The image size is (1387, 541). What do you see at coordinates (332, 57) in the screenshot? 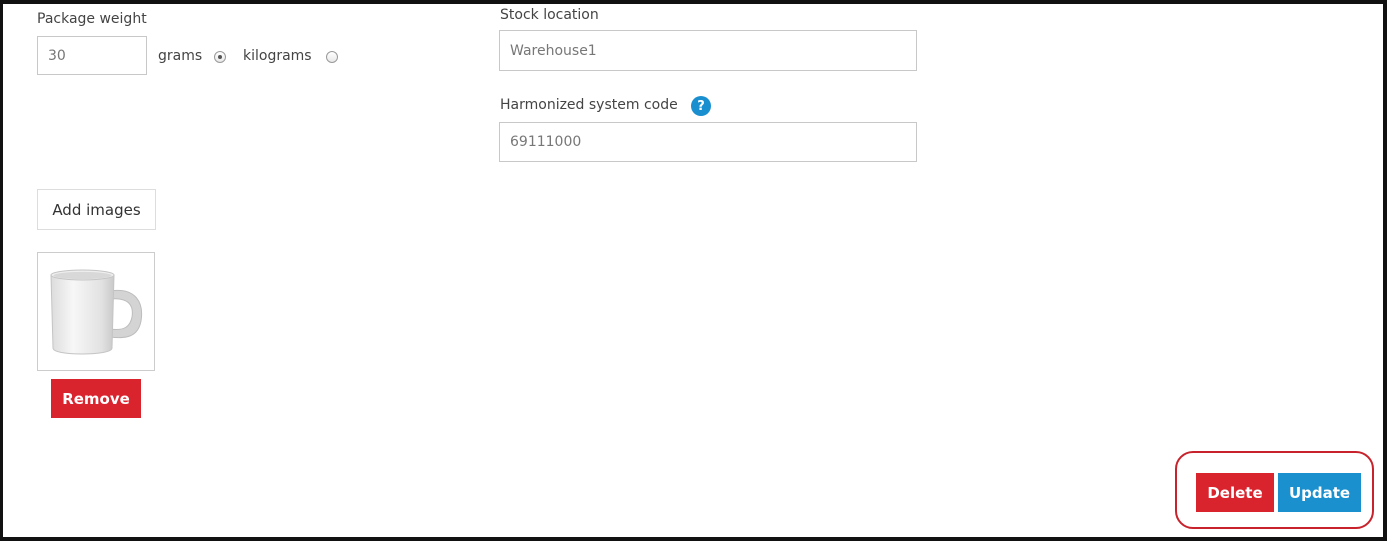
I see `kilograms-radio` at bounding box center [332, 57].